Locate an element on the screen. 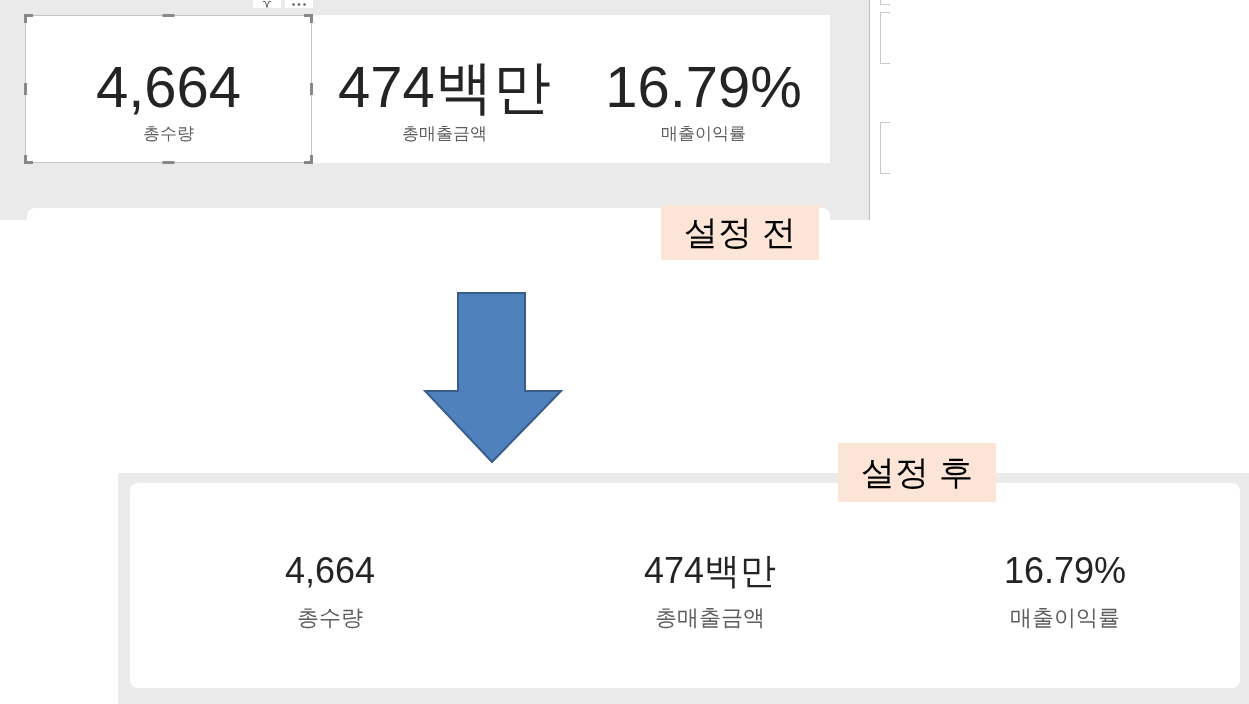 The height and width of the screenshot is (704, 1249). kpi-card: 4,664 총수량 is located at coordinates (330, 585).